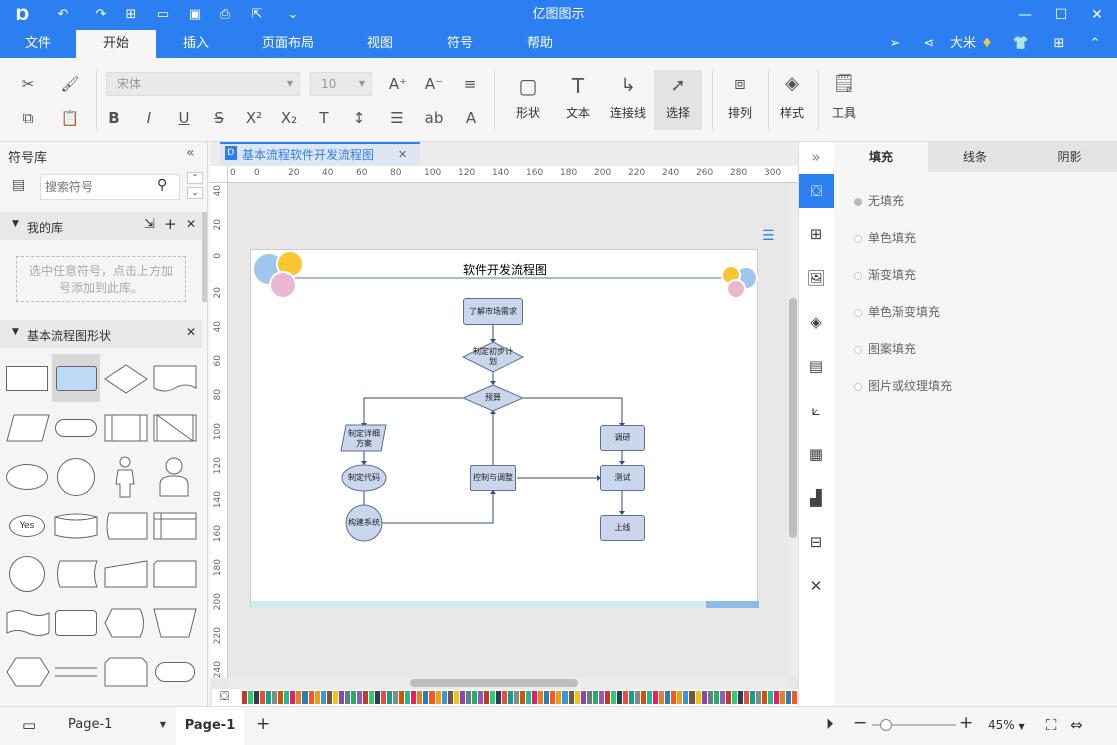 The image size is (1117, 745). Describe the element at coordinates (288, 44) in the screenshot. I see `tab-page-layout: 页面布局` at that location.